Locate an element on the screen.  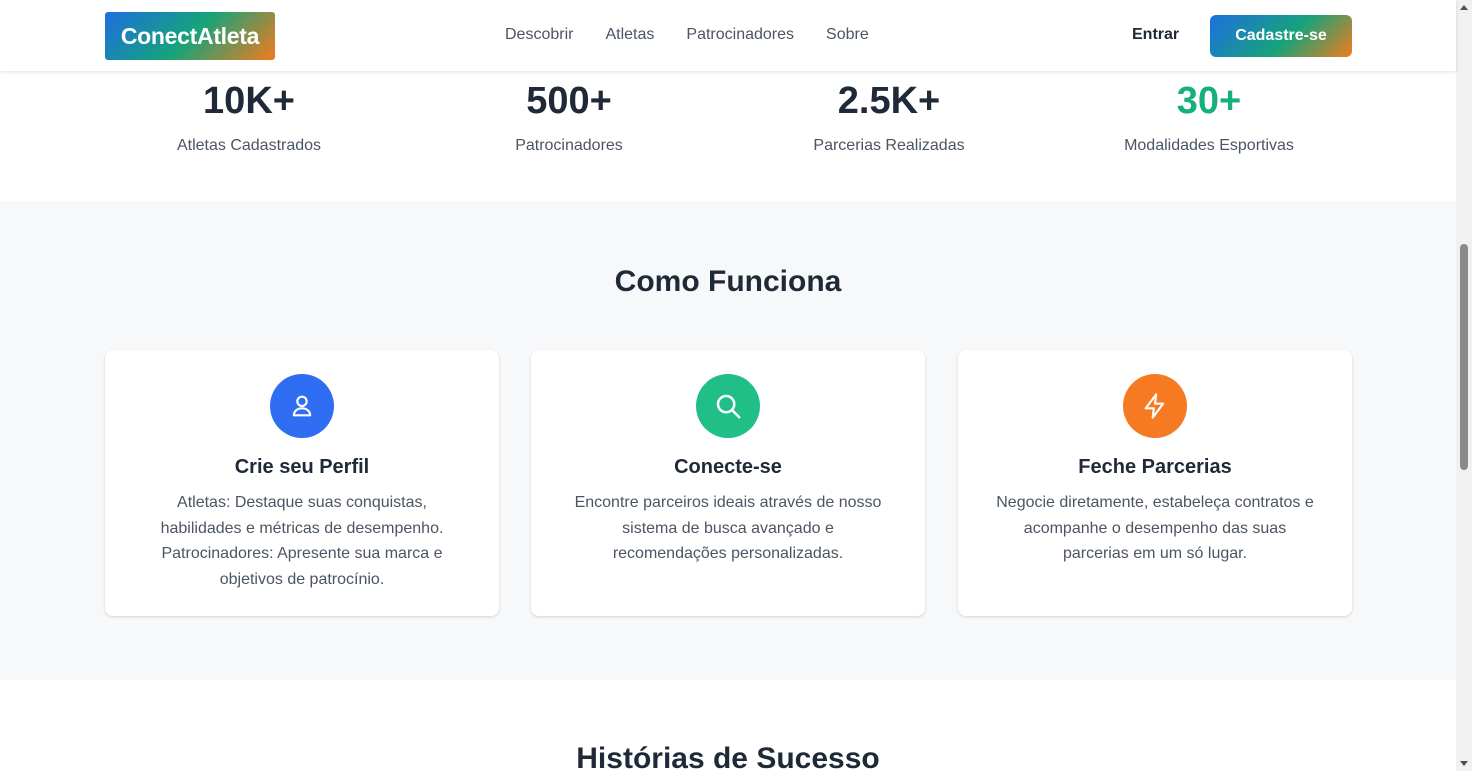
search-icon is located at coordinates (728, 406).